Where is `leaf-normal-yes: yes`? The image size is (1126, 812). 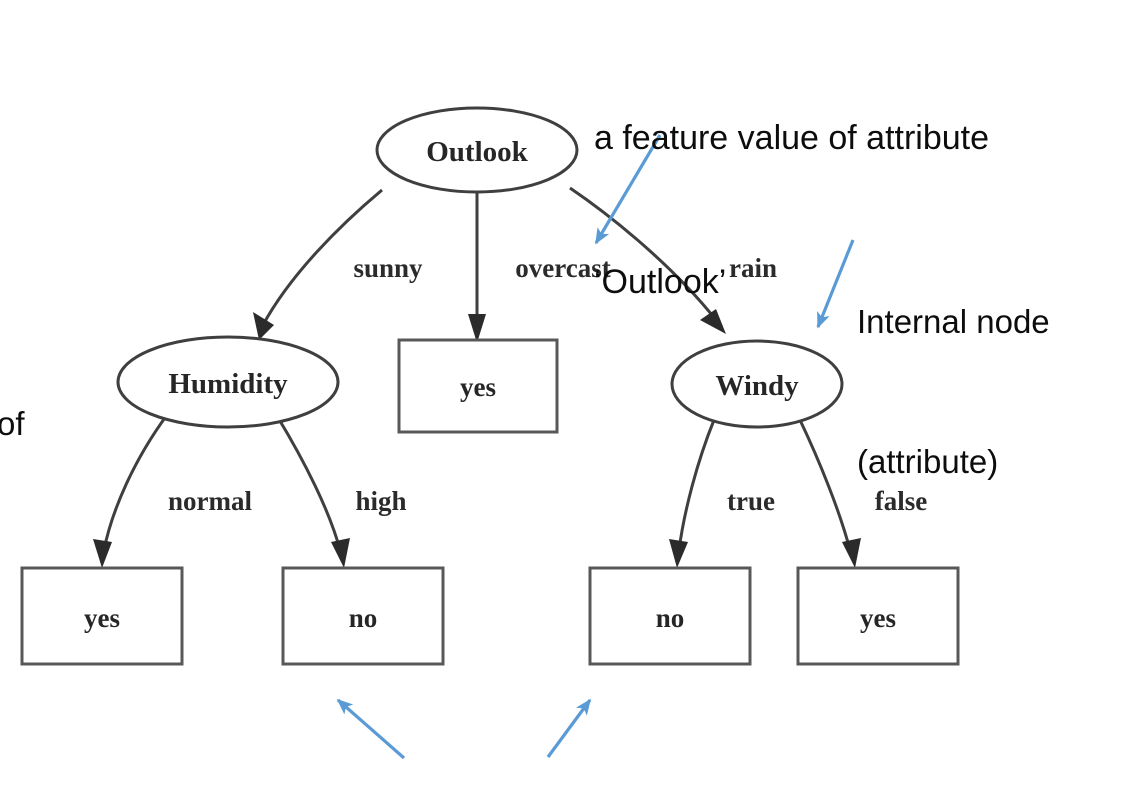 leaf-normal-yes: yes is located at coordinates (102, 616).